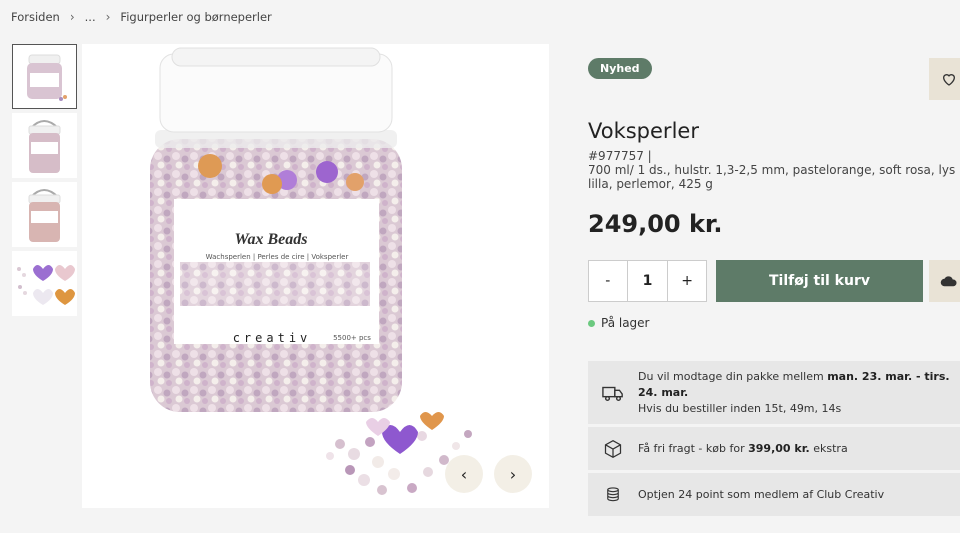 This screenshot has height=533, width=960. Describe the element at coordinates (608, 281) in the screenshot. I see `quantity-decrease-button: -` at that location.